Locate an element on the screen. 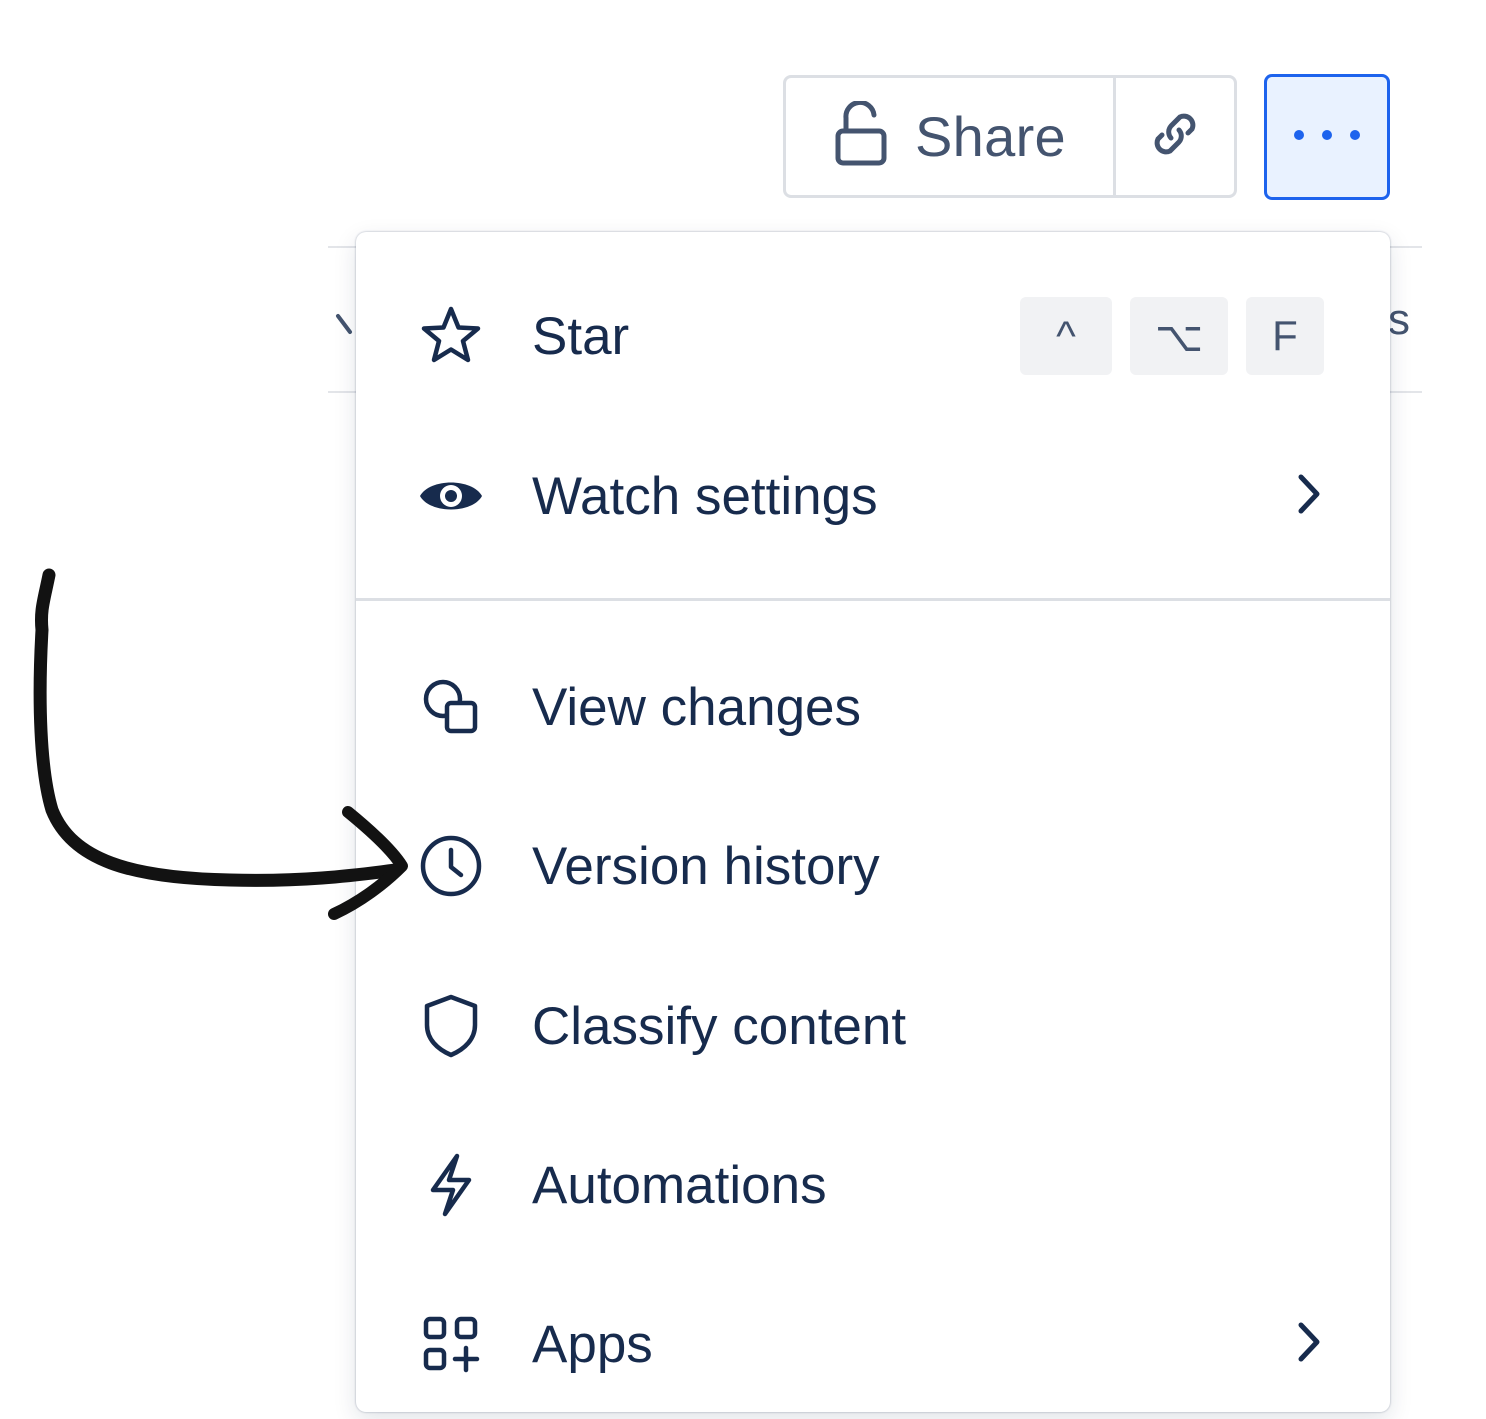 The width and height of the screenshot is (1486, 1419). star-icon is located at coordinates (451, 336).